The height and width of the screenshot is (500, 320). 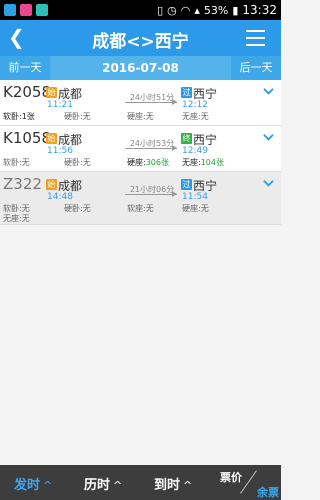 I want to click on gallery-icon, so click(x=10, y=10).